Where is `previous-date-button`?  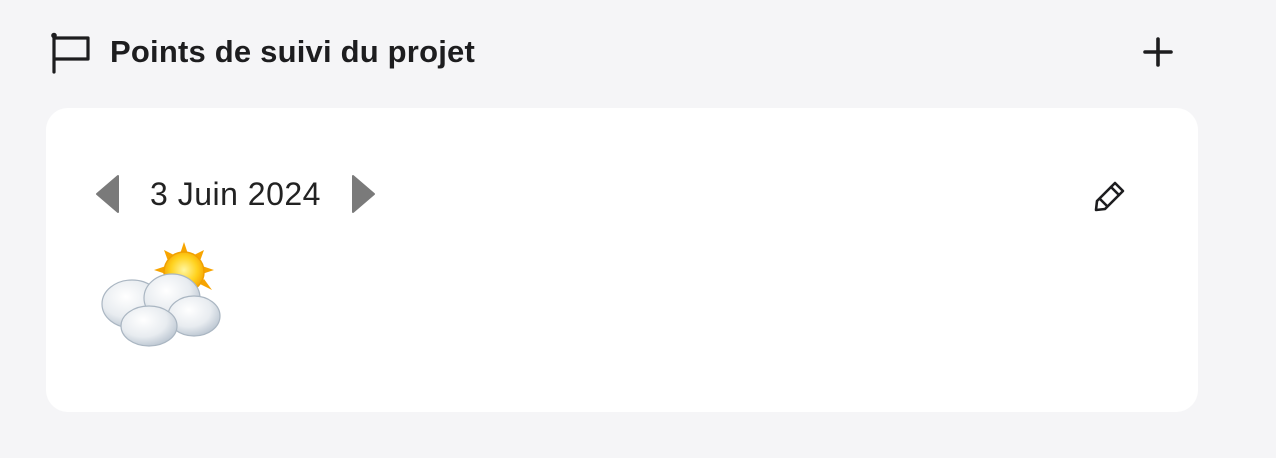
previous-date-button is located at coordinates (107, 194).